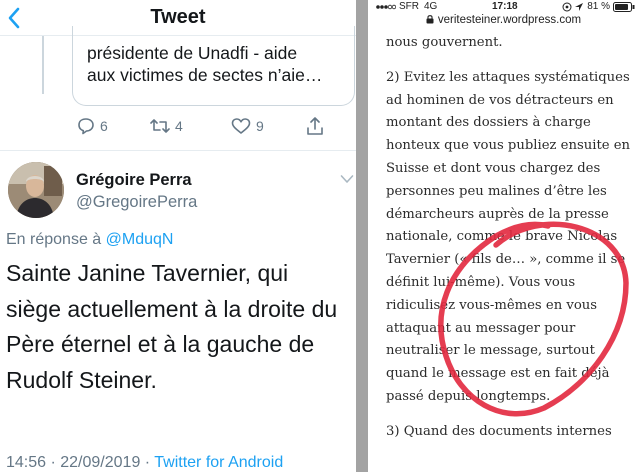 This screenshot has height=472, width=639. What do you see at coordinates (431, 6) in the screenshot?
I see `network-type: 4G` at bounding box center [431, 6].